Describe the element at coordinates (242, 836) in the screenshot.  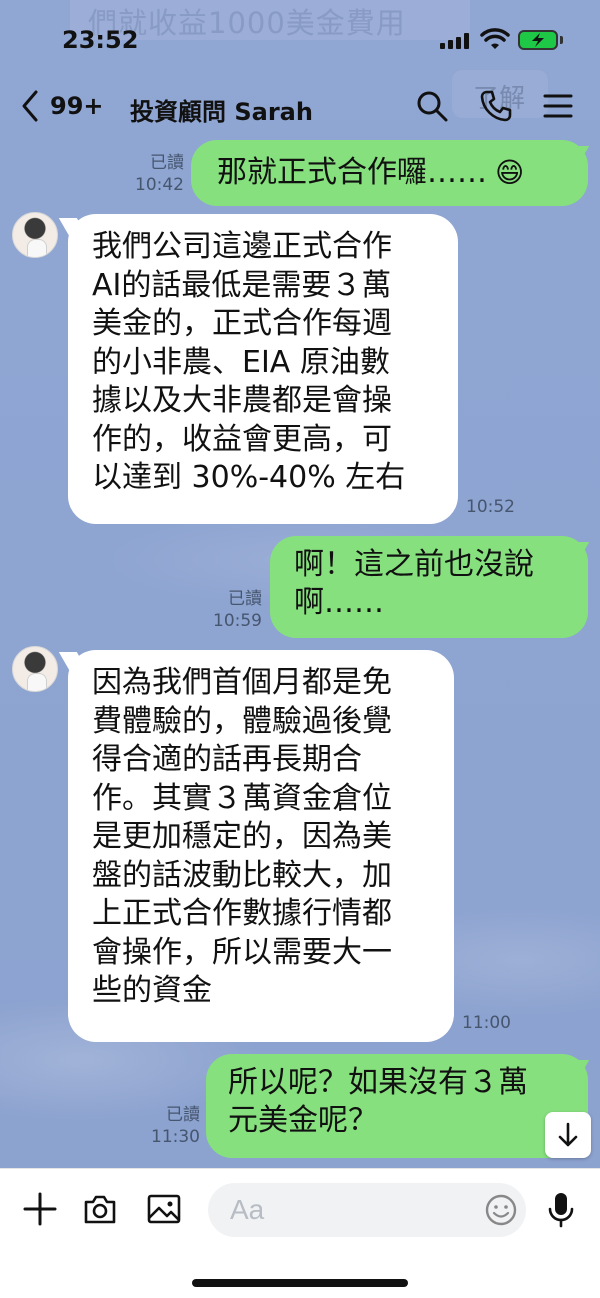
I see `message-line: 是更加穩定的，因為美` at that location.